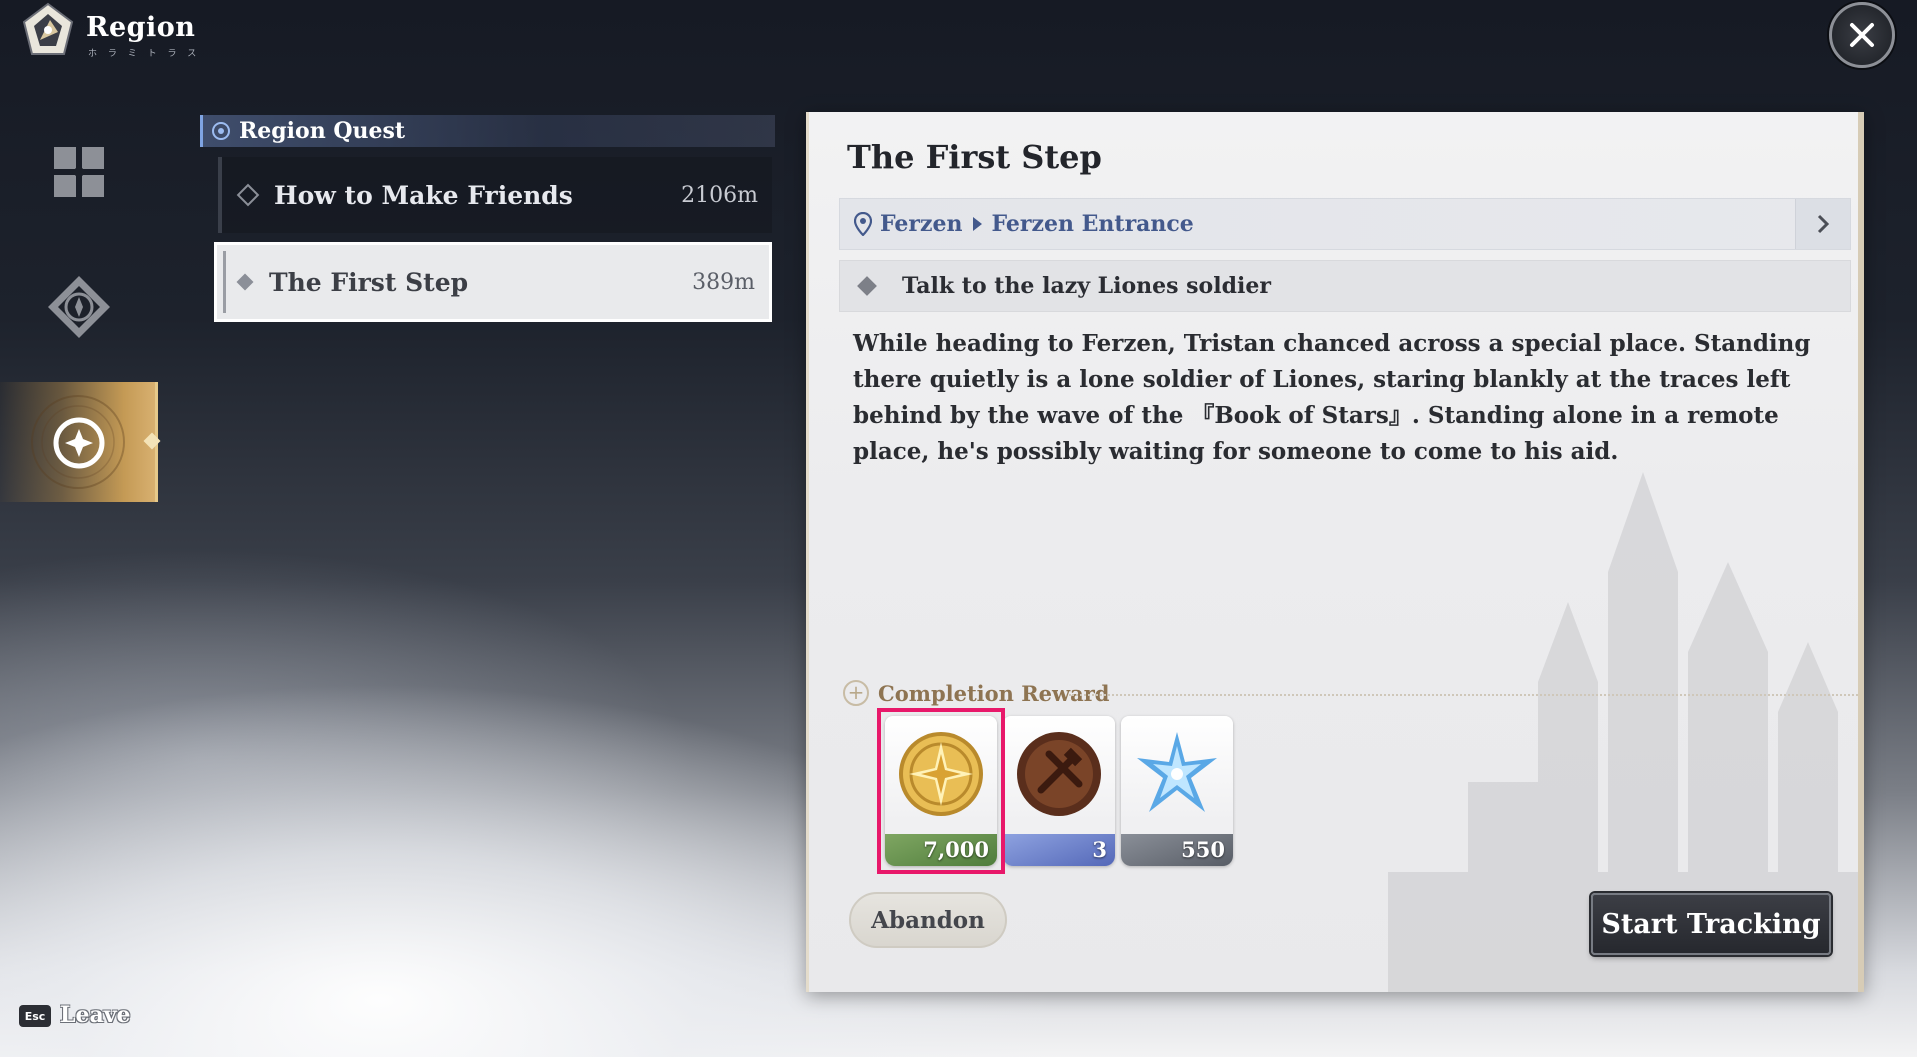 This screenshot has width=1917, height=1057. Describe the element at coordinates (1177, 774) in the screenshot. I see `blue-crystal-icon` at that location.